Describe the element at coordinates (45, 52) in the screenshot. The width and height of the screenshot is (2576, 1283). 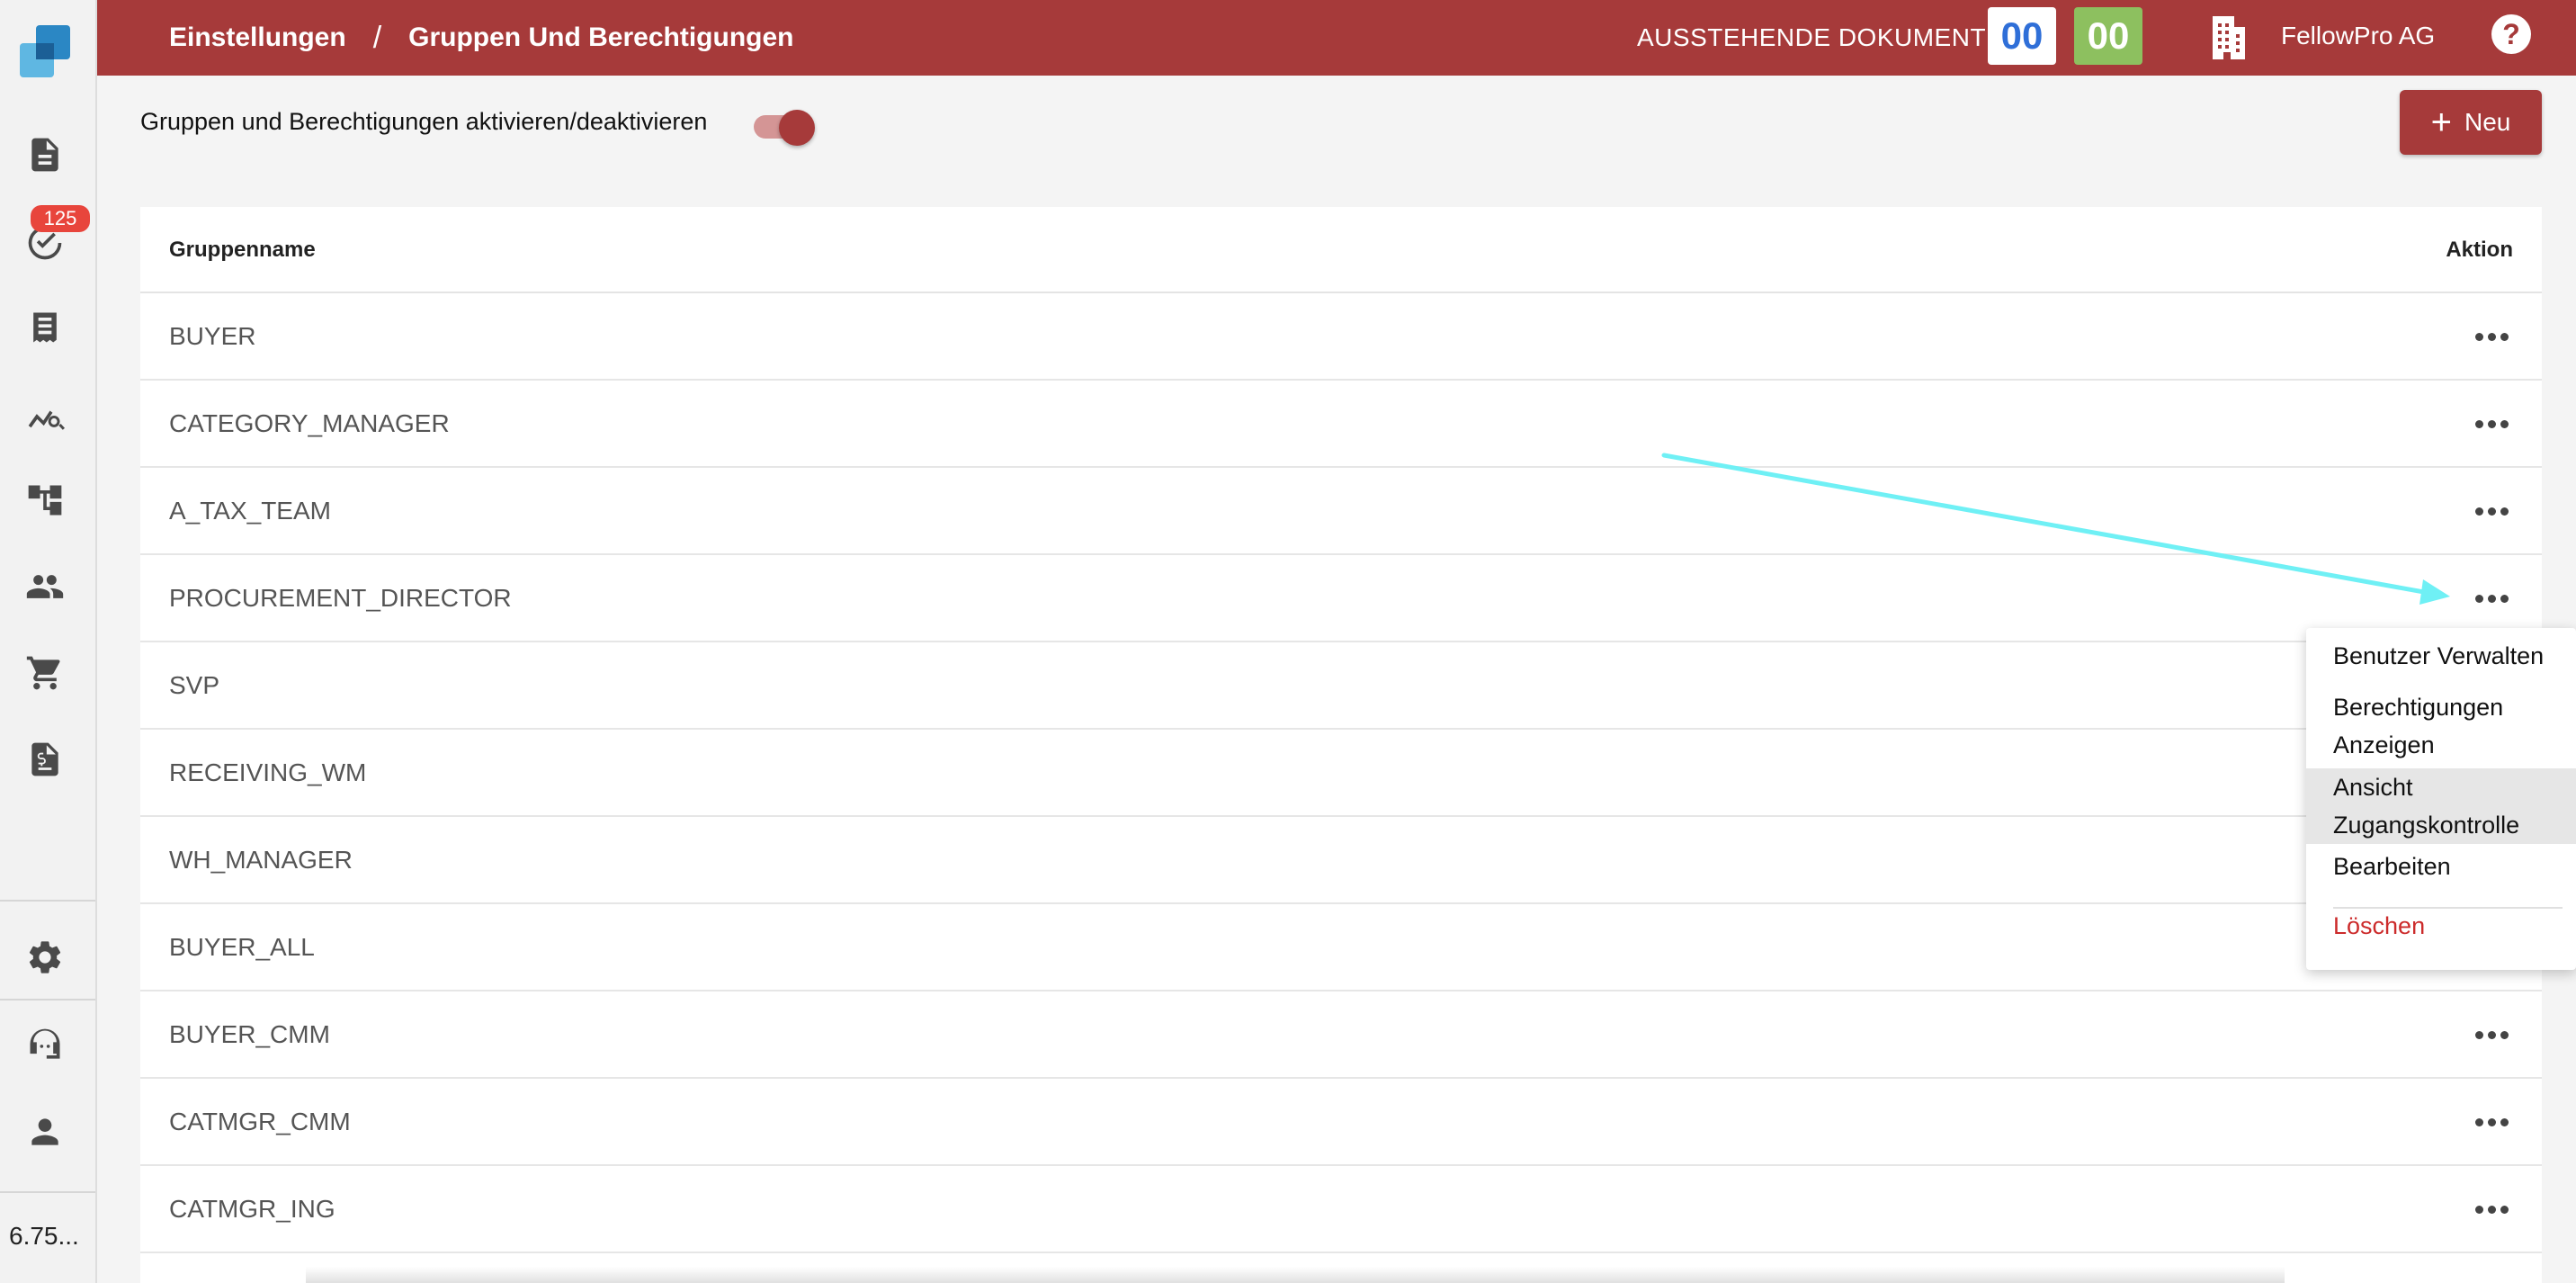
I see `app-logo` at that location.